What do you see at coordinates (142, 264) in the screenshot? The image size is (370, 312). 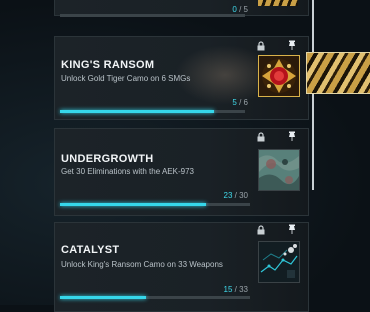 I see `challenge-description: Unlock King's Ransom Camo on 33 Weapons` at bounding box center [142, 264].